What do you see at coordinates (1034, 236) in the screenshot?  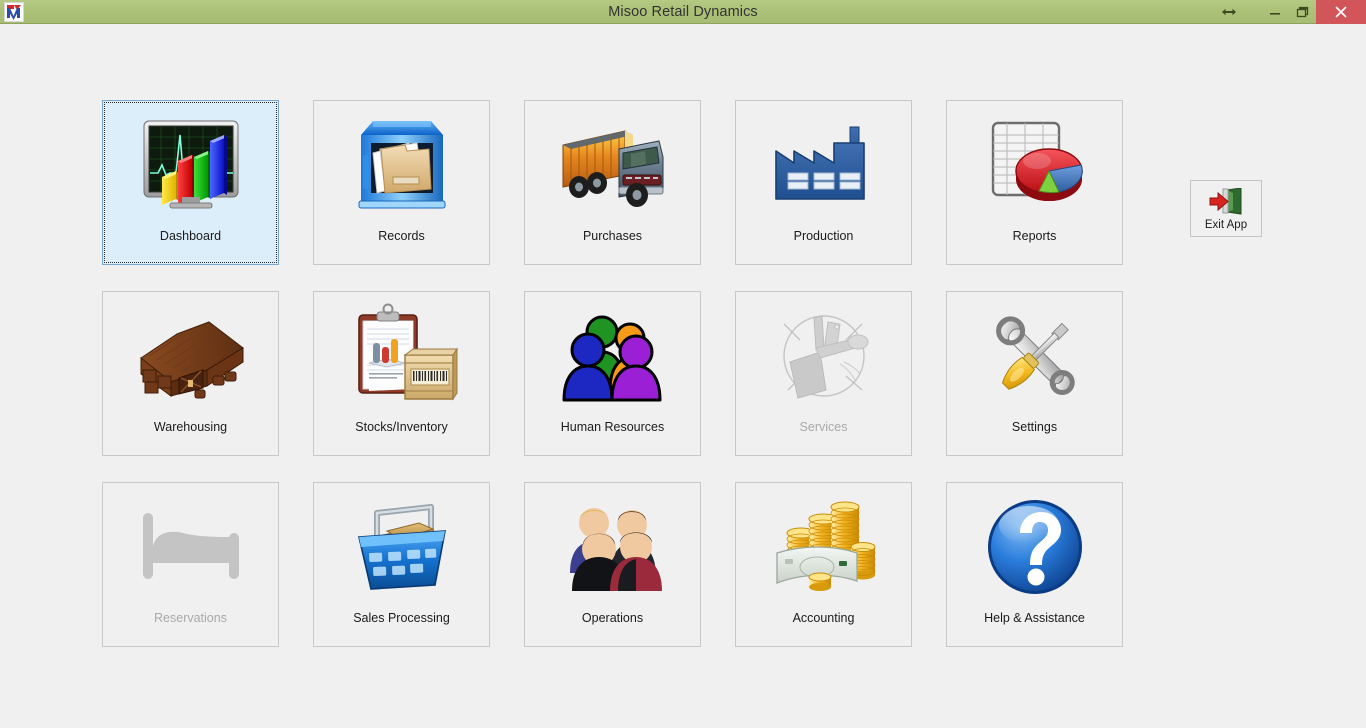 I see `tile-label: Reports` at bounding box center [1034, 236].